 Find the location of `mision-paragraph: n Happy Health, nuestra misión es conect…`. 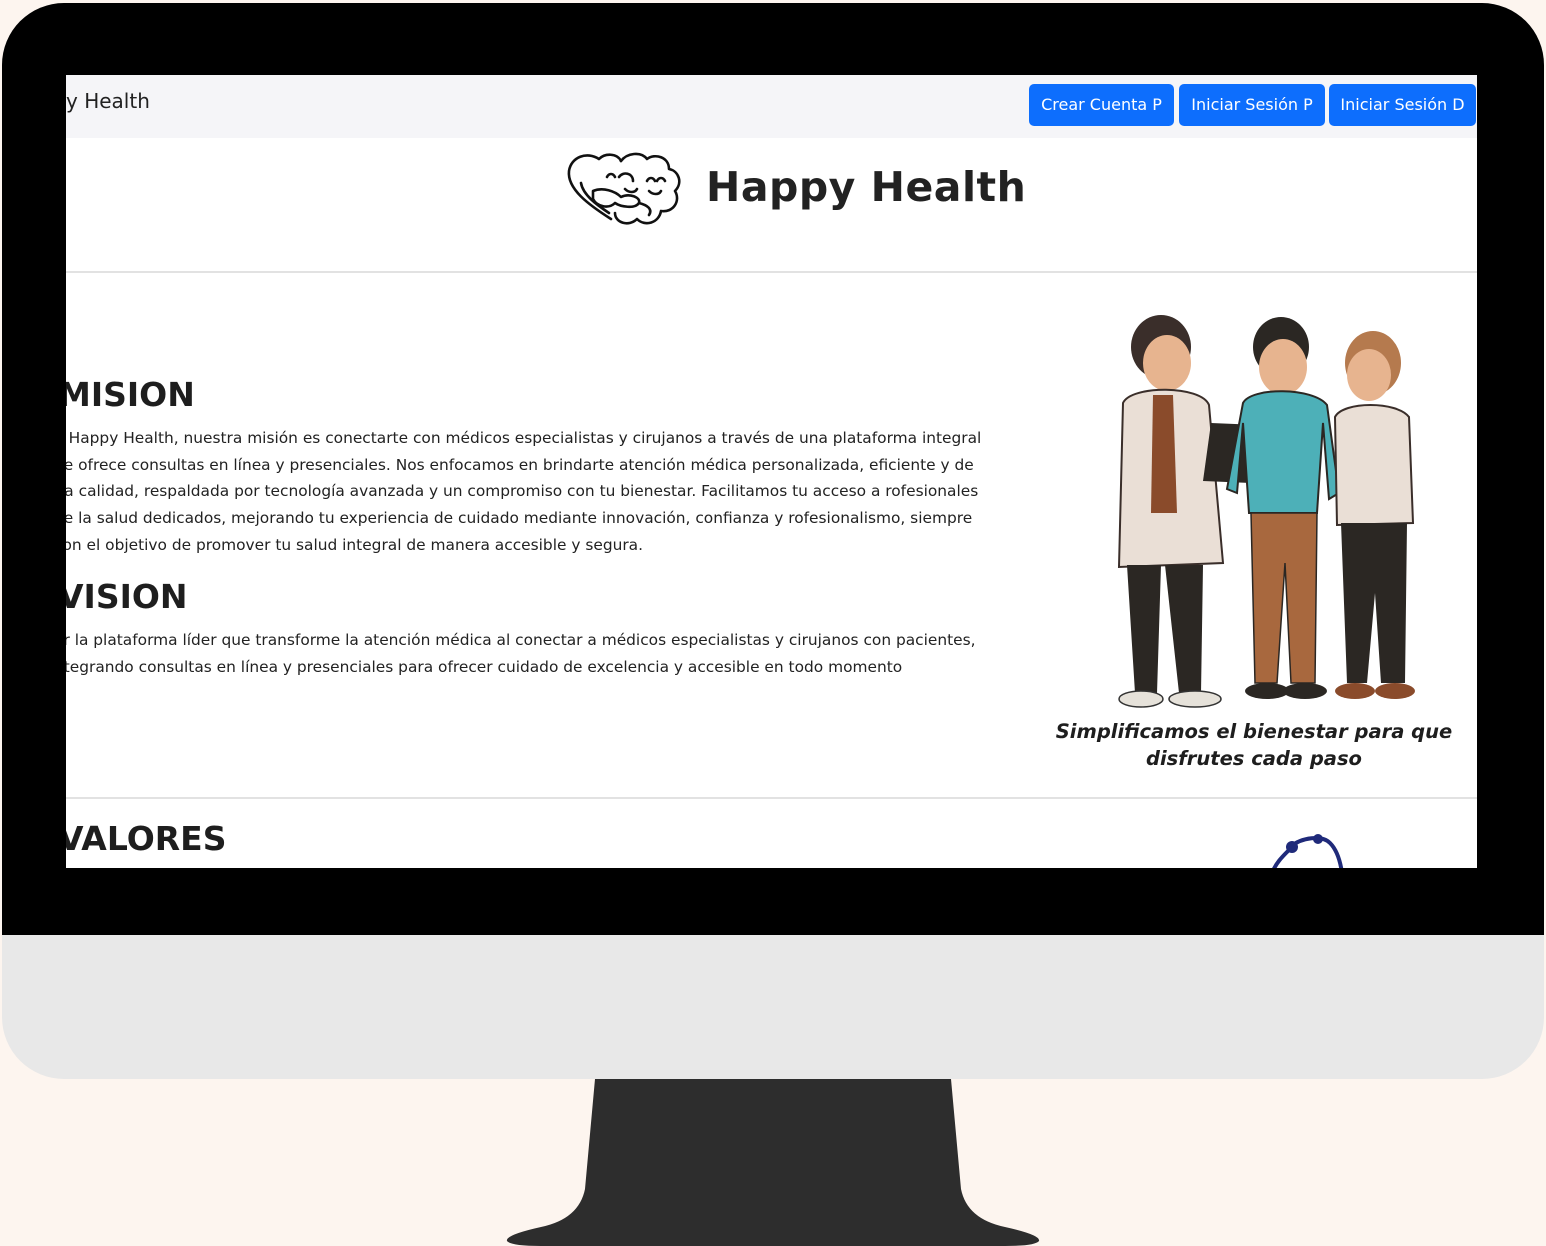

mision-paragraph: n Happy Health, nuestra misión es conect… is located at coordinates (524, 491).